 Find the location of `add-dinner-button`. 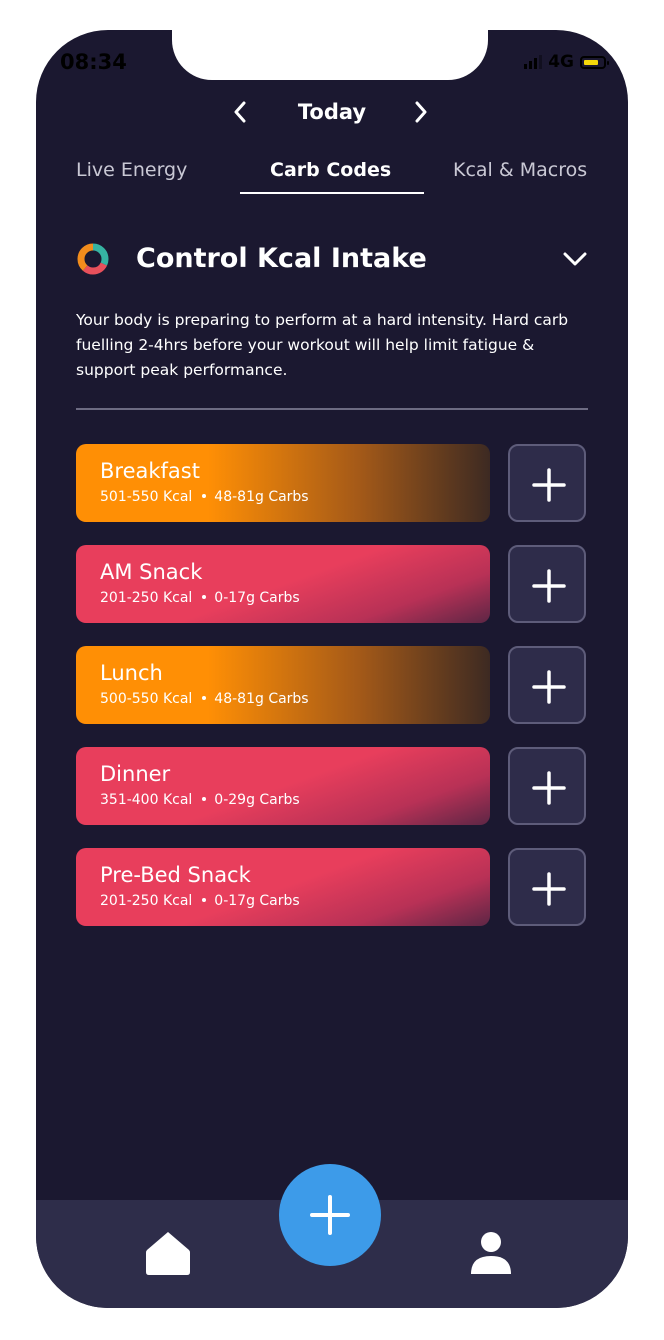

add-dinner-button is located at coordinates (547, 786).